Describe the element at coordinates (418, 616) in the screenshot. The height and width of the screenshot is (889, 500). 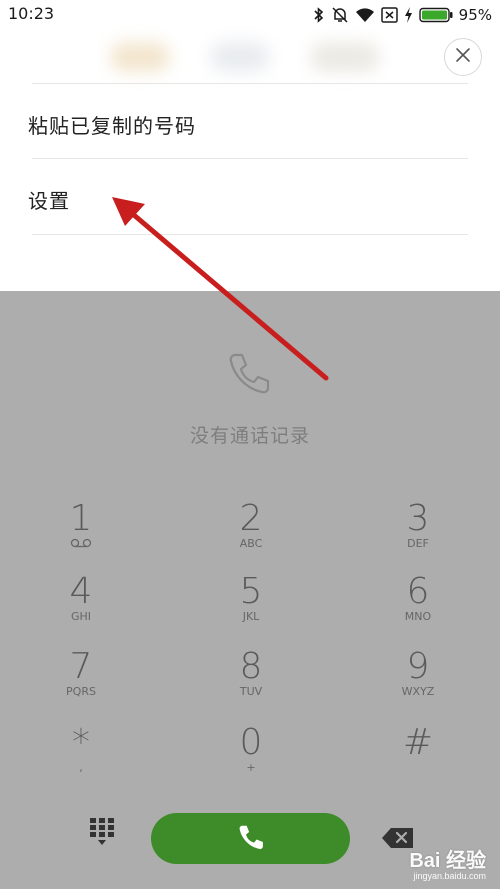
I see `key-letters: MNO` at that location.